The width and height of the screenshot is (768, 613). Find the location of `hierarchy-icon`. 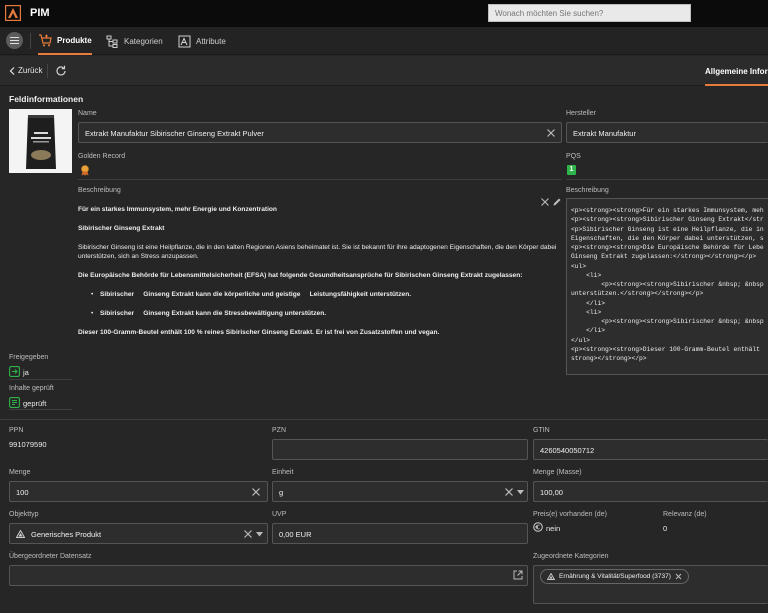

hierarchy-icon is located at coordinates (112, 41).